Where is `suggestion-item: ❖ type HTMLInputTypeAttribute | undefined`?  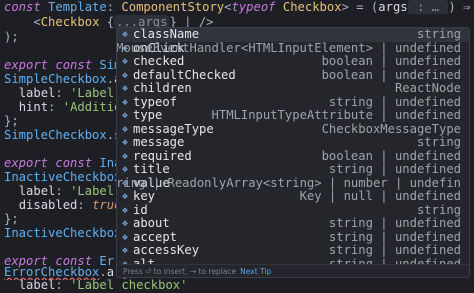 suggestion-item: ❖ type HTMLInputTypeAttribute | undefined is located at coordinates (293, 116).